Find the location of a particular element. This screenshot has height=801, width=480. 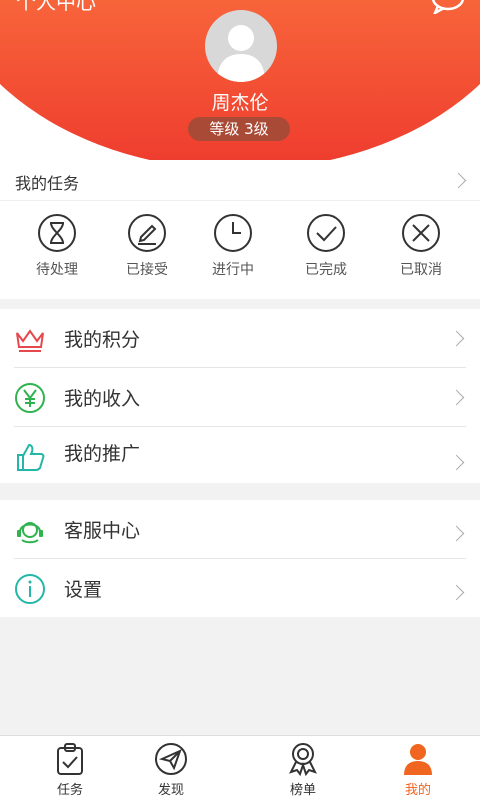

task-in-progress: 进行中 is located at coordinates (233, 246).